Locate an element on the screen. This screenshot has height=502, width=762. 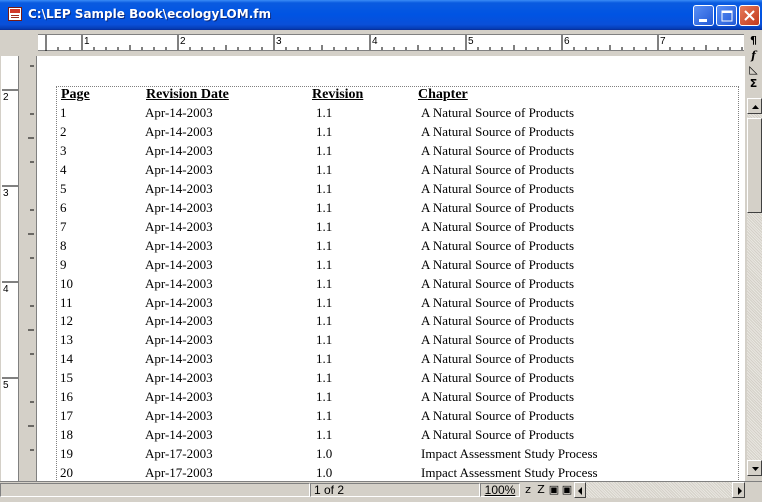
page-cell: 6 is located at coordinates (63, 207).